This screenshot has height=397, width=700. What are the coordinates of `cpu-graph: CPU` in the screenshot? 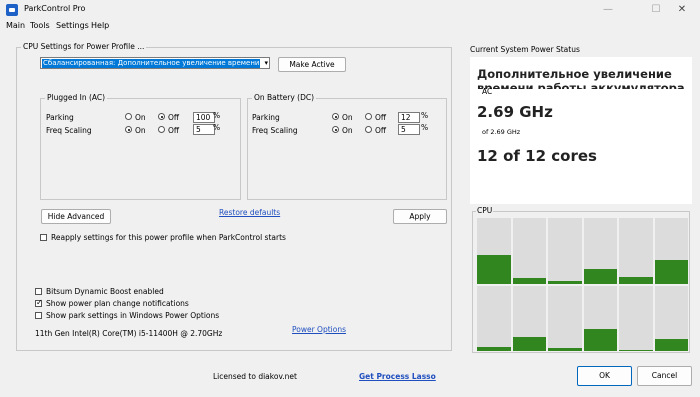 It's located at (581, 279).